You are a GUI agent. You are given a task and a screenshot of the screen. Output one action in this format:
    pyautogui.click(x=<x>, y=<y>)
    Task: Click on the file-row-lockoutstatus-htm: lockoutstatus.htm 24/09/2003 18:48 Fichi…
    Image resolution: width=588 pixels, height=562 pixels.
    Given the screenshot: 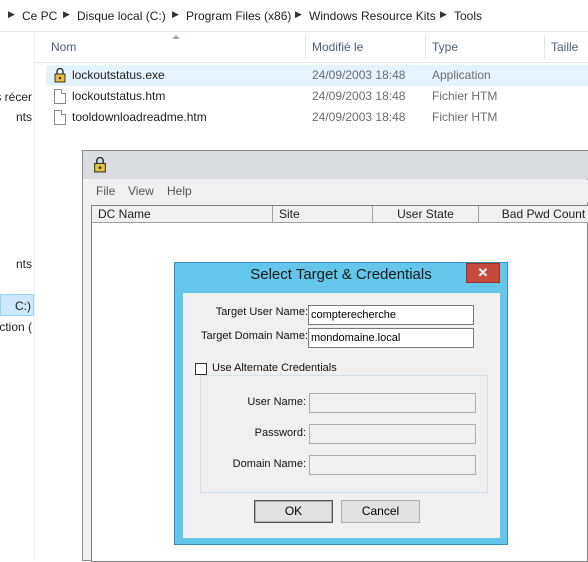 What is the action you would take?
    pyautogui.click(x=317, y=96)
    